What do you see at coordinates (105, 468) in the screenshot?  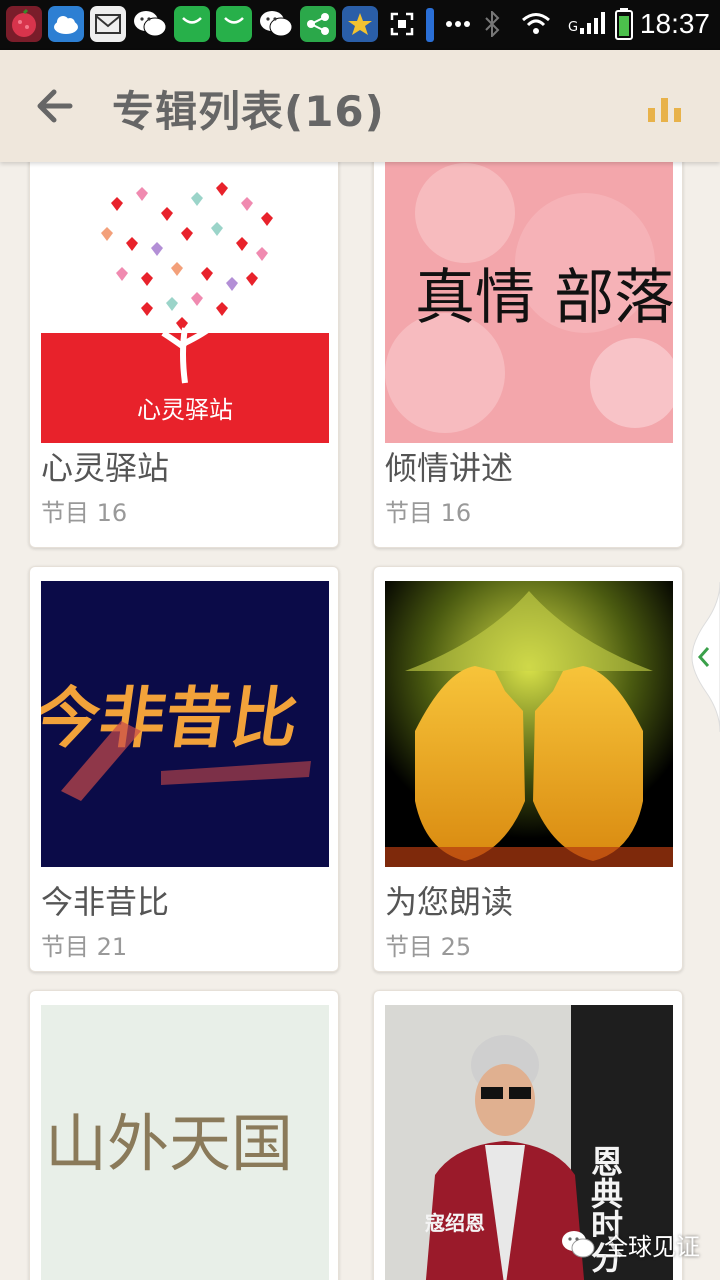 I see `album-title: 心灵驿站` at bounding box center [105, 468].